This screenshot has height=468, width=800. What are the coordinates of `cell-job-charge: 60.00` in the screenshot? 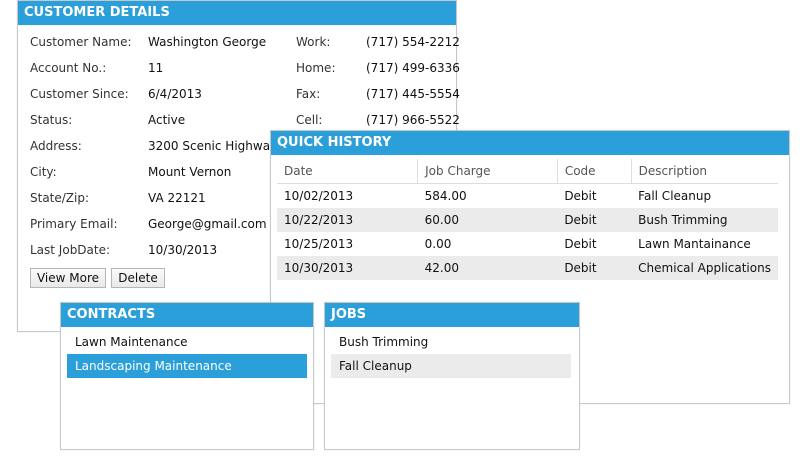 It's located at (487, 220).